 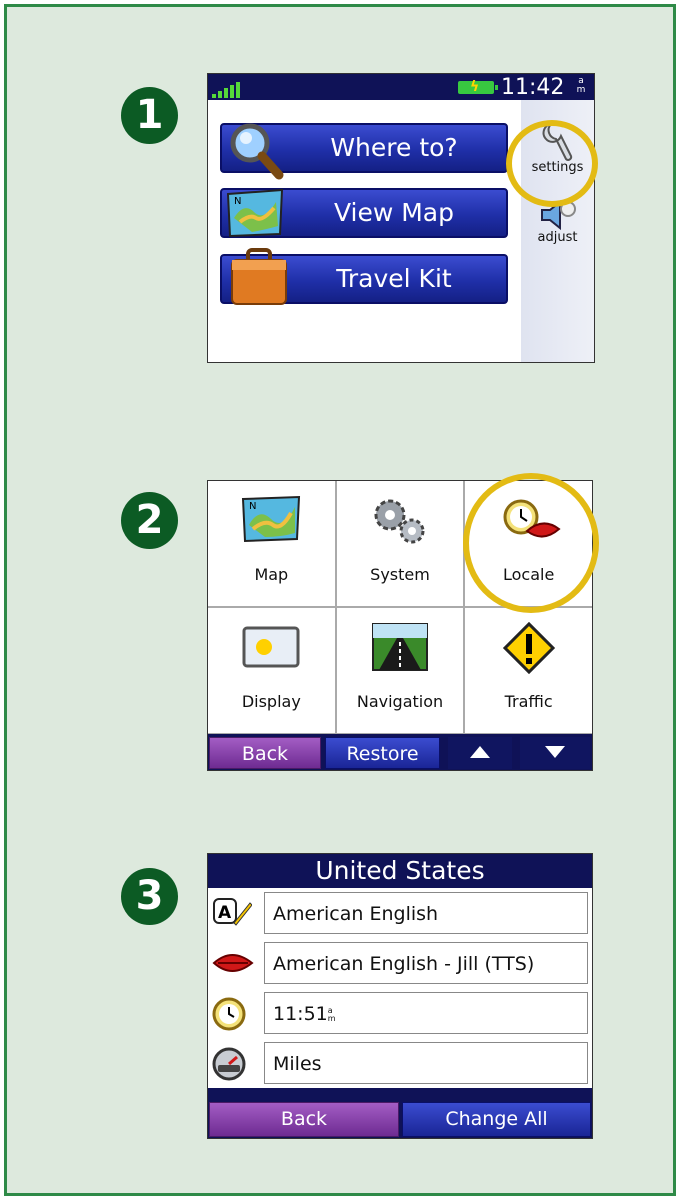 What do you see at coordinates (400, 574) in the screenshot?
I see `tile-system-label: System` at bounding box center [400, 574].